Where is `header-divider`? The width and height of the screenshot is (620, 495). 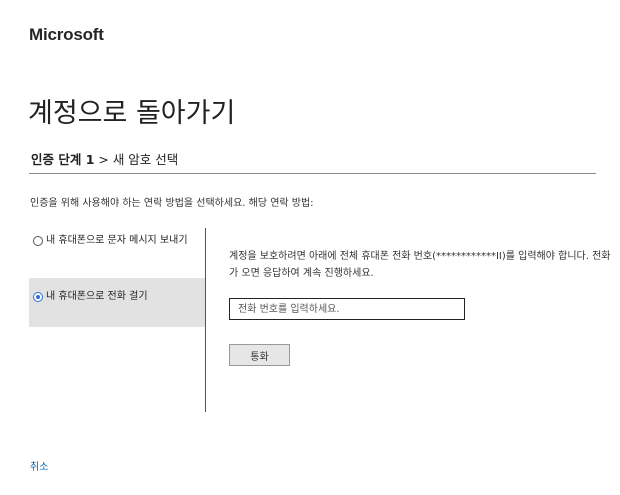 header-divider is located at coordinates (312, 173).